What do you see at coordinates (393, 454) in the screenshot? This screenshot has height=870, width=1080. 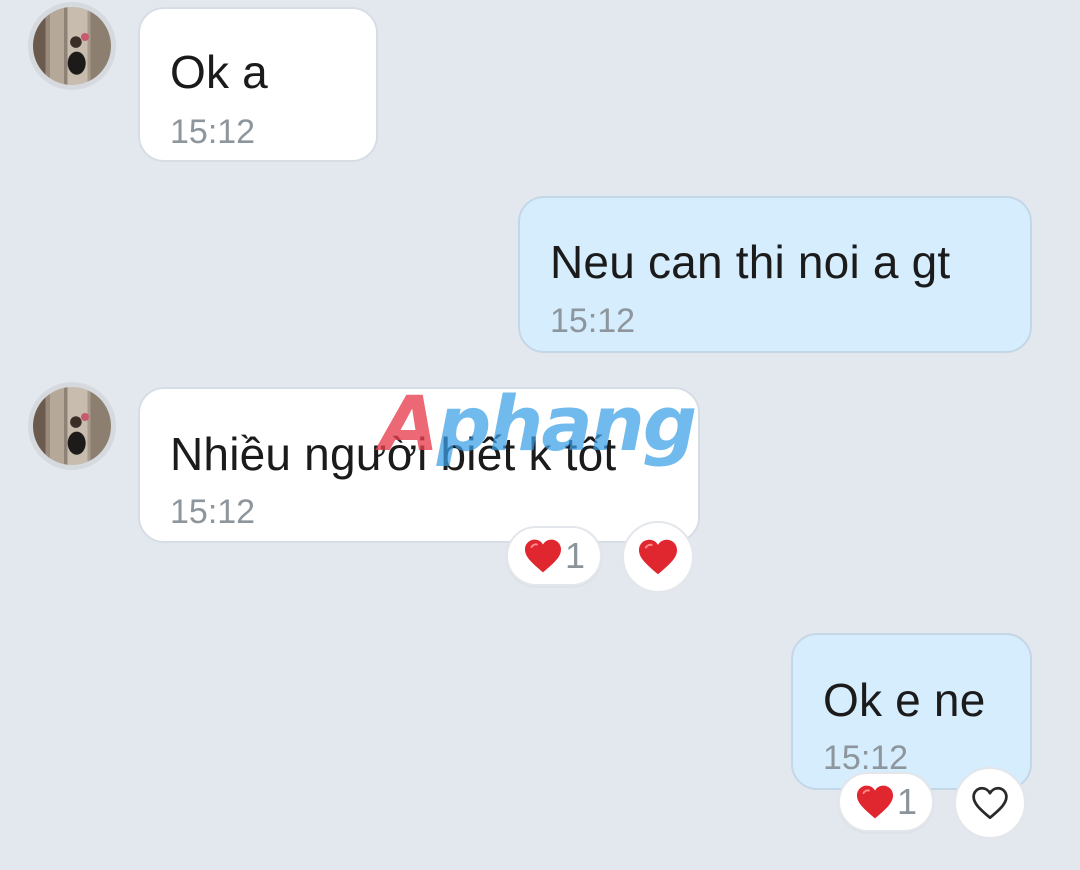 I see `message-text: Nhiều người biết k tốt` at bounding box center [393, 454].